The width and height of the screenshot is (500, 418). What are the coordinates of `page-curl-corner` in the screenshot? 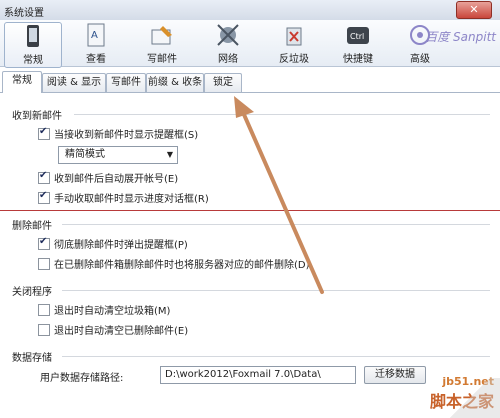 It's located at (470, 398).